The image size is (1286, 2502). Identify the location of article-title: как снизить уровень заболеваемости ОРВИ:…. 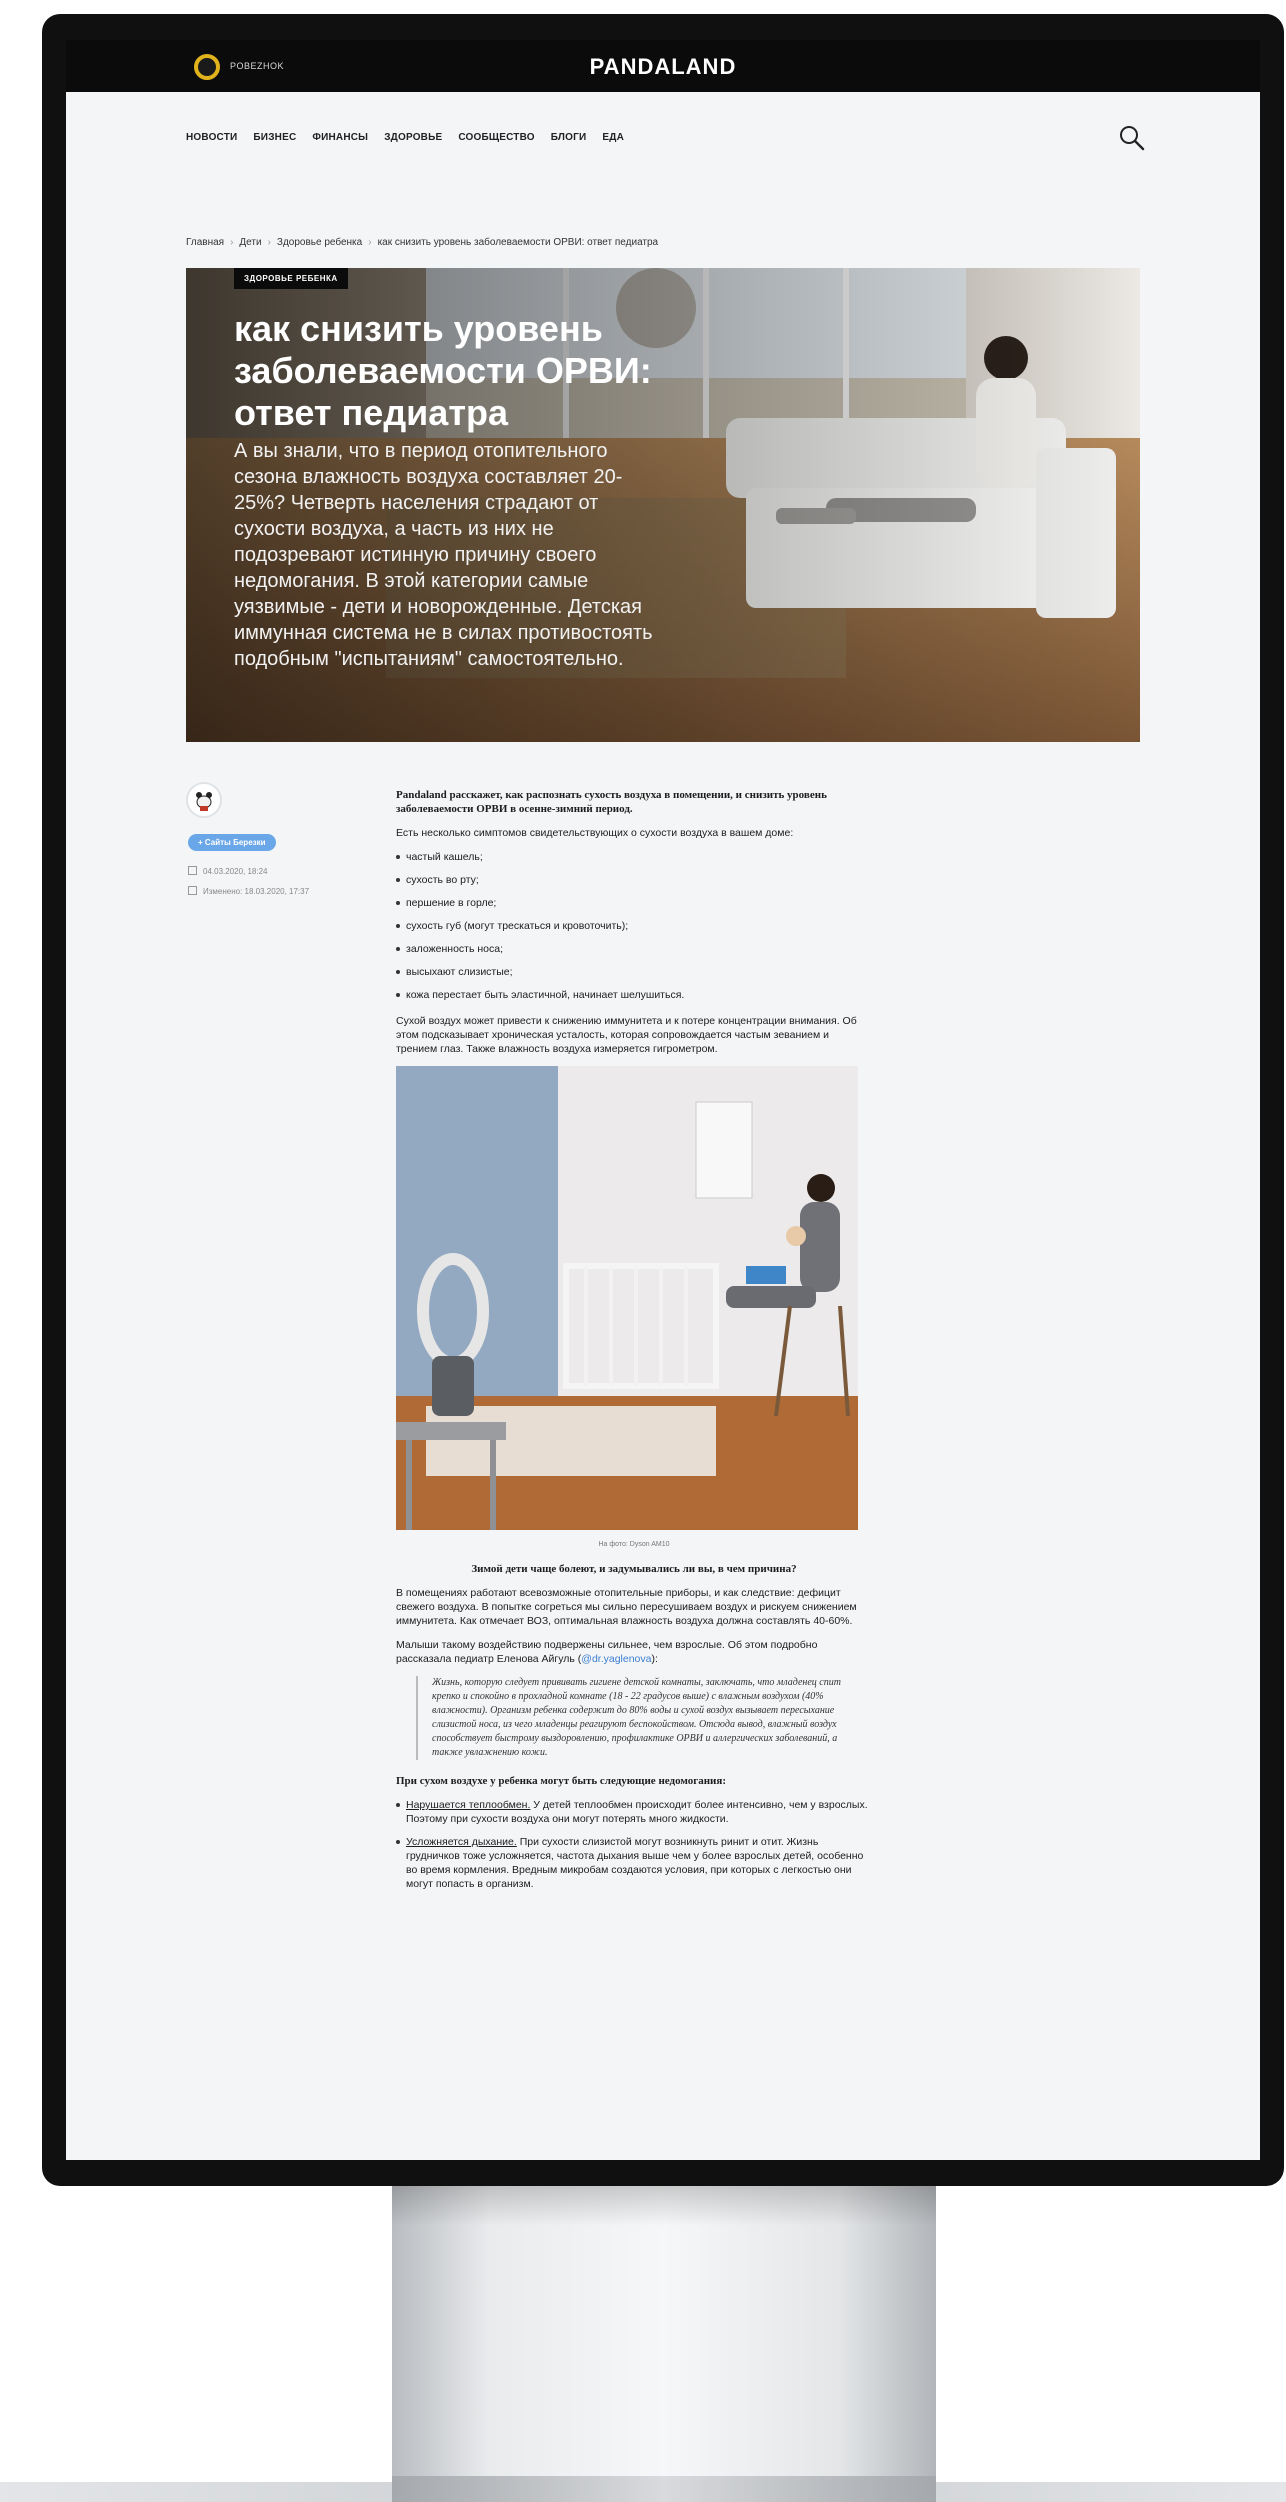
(443, 370).